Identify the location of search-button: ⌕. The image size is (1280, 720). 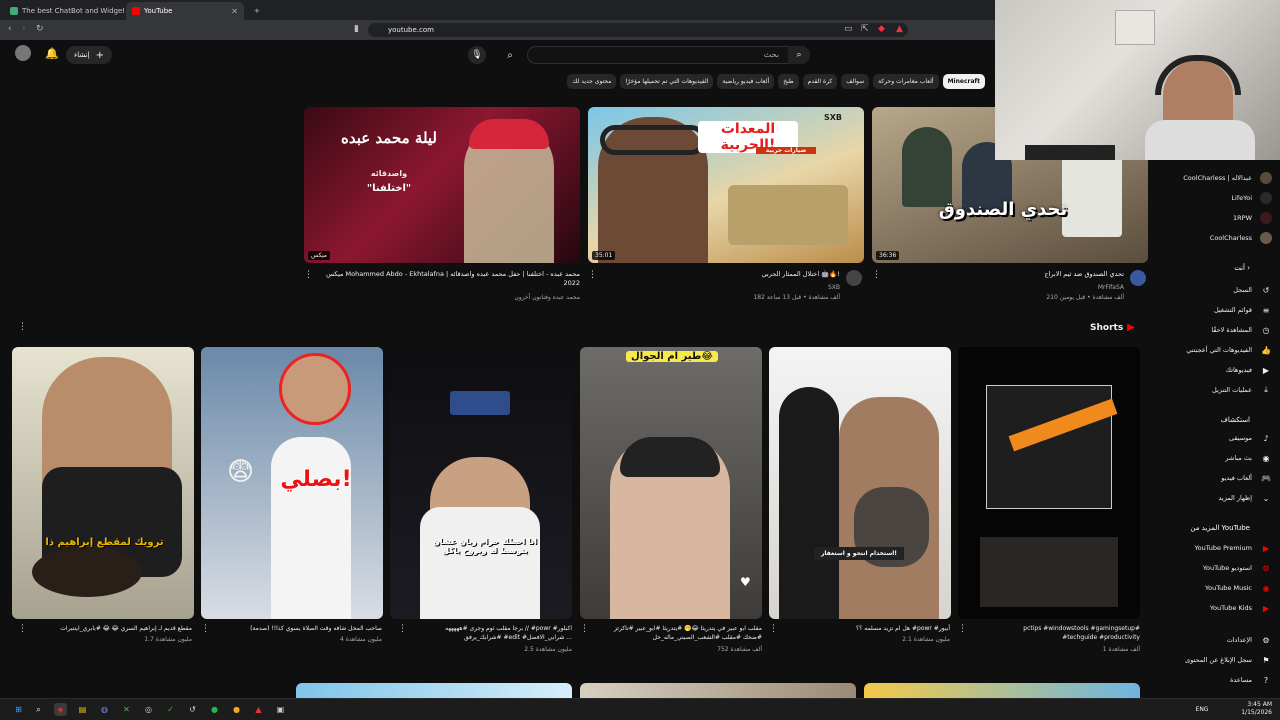
(799, 55).